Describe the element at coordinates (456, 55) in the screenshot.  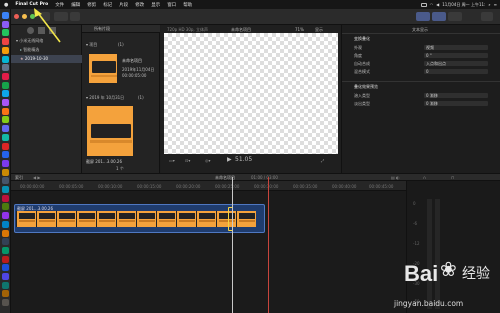
I see `row2-value: 0 °` at that location.